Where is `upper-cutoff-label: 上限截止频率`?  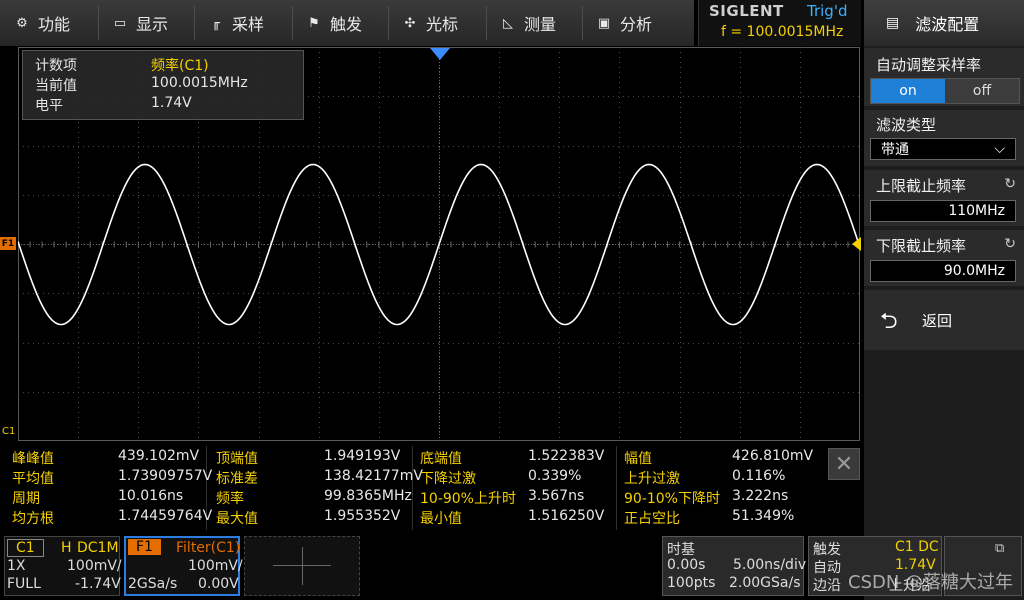
upper-cutoff-label: 上限截止频率 is located at coordinates (921, 186).